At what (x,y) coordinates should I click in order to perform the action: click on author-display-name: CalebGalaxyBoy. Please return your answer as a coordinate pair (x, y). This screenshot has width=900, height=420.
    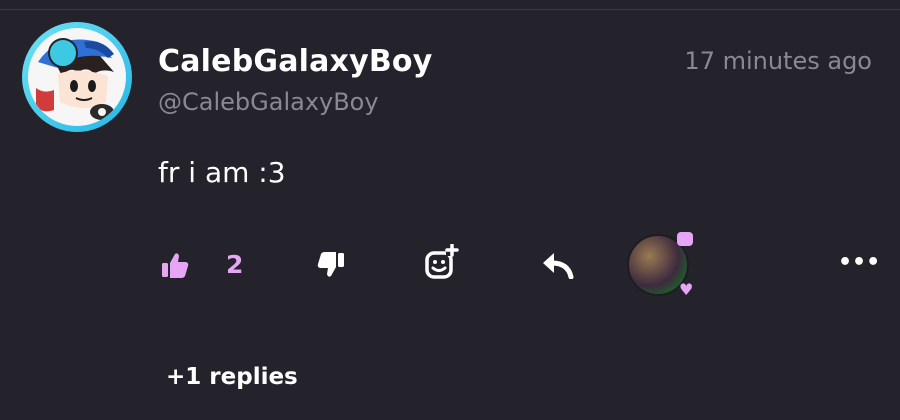
    Looking at the image, I should click on (295, 61).